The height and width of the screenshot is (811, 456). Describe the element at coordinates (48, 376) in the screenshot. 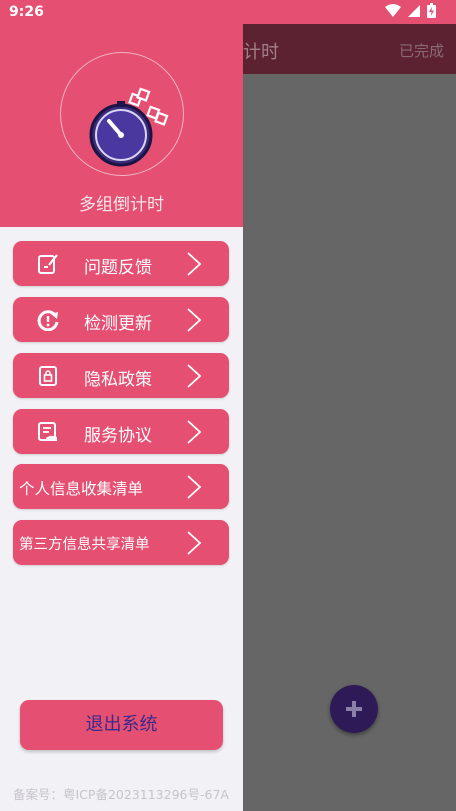

I see `privacy-icon` at that location.